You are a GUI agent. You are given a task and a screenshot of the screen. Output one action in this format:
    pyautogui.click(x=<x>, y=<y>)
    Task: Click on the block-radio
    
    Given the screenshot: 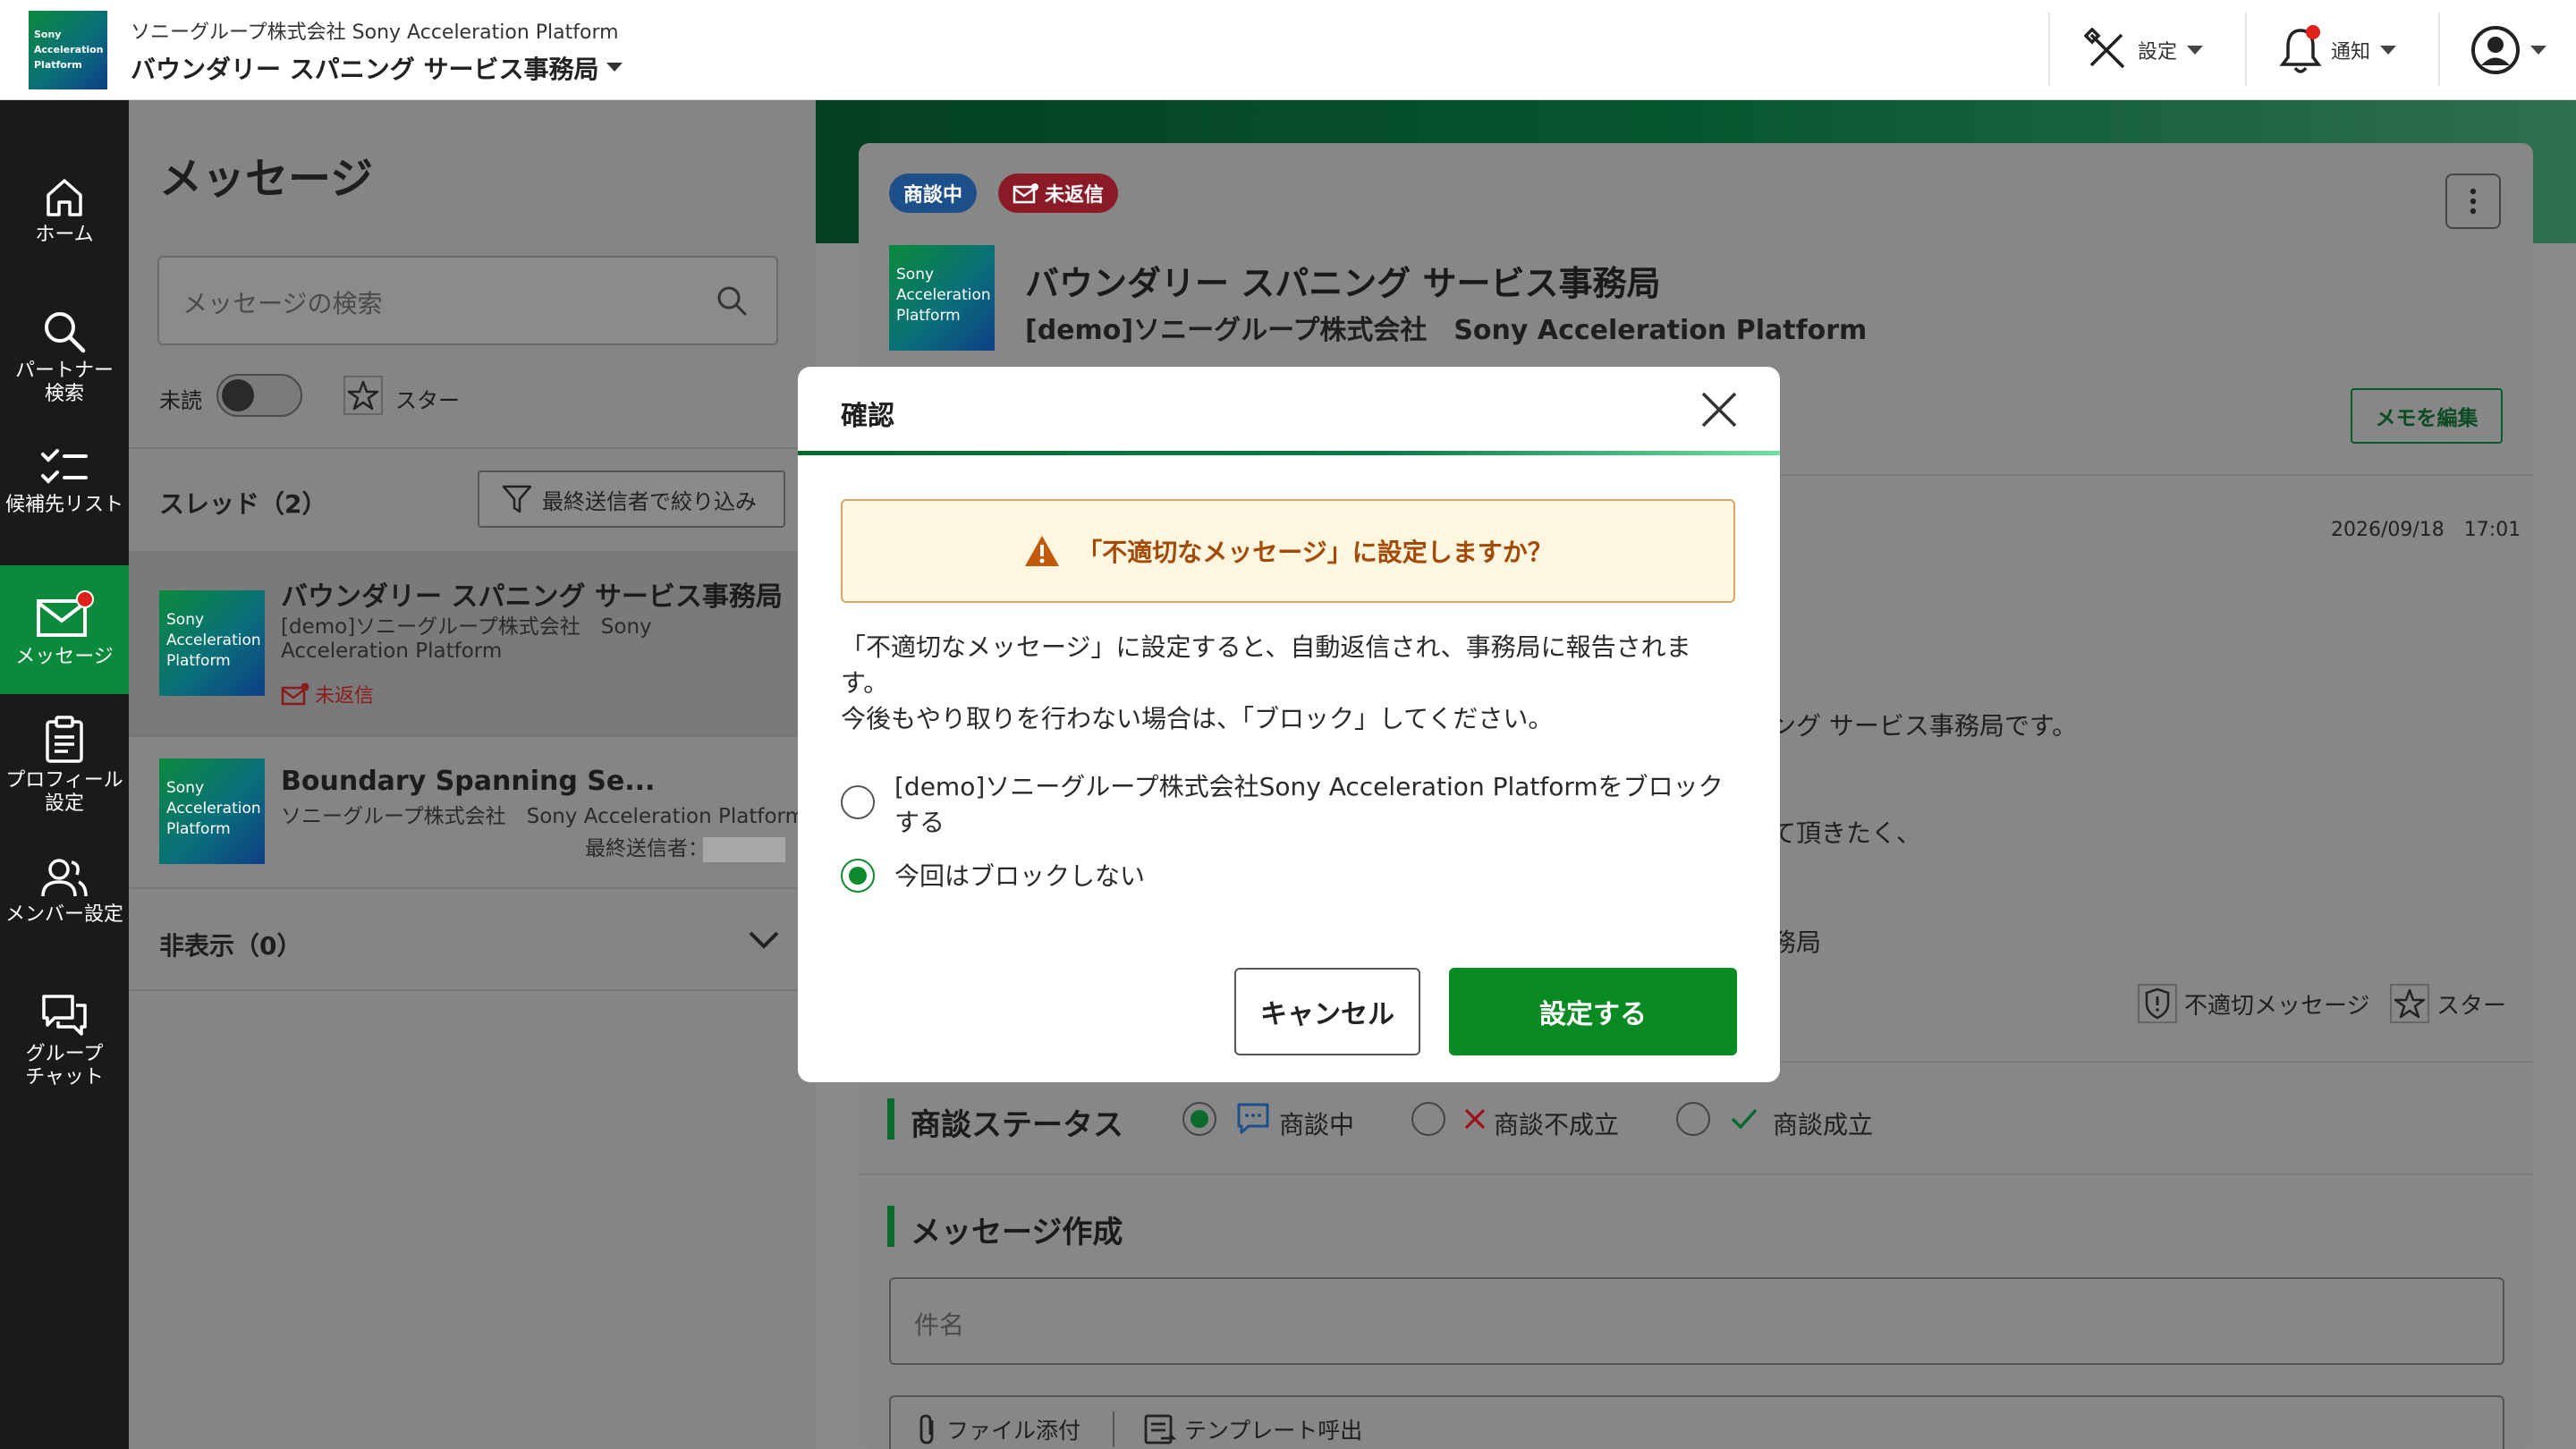 What is the action you would take?
    pyautogui.click(x=858, y=802)
    